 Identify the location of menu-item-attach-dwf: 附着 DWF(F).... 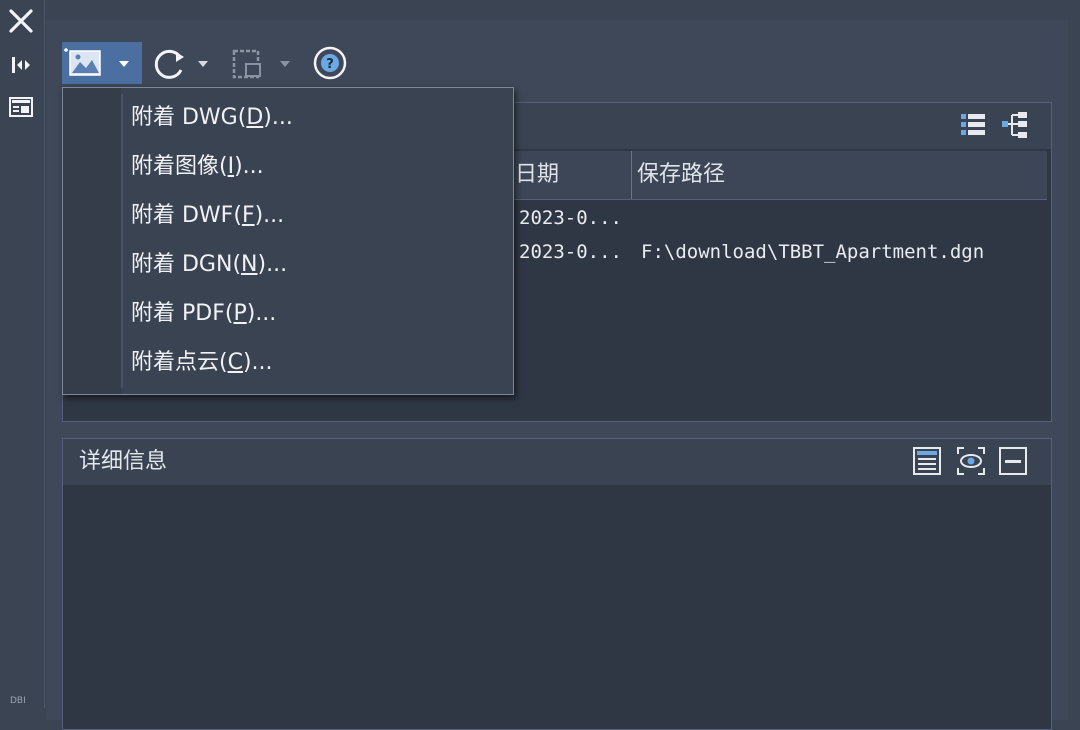
(316, 216).